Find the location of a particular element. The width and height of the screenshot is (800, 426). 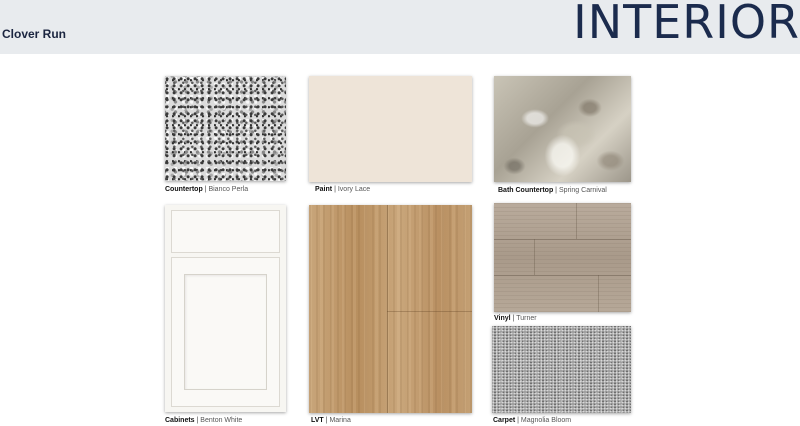

cabinet-top-rail is located at coordinates (225, 231).